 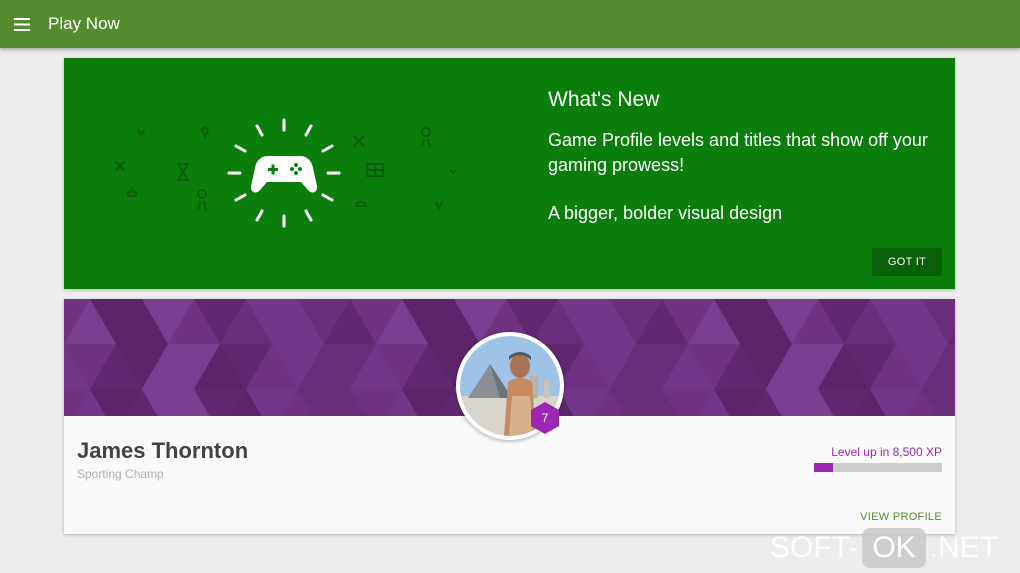 What do you see at coordinates (886, 452) in the screenshot?
I see `level-up-text: Level up in 8,500 XP` at bounding box center [886, 452].